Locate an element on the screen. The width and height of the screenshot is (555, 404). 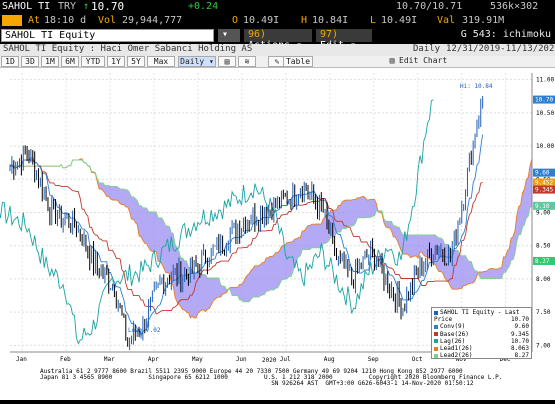
tf-max: Max is located at coordinates (161, 61).